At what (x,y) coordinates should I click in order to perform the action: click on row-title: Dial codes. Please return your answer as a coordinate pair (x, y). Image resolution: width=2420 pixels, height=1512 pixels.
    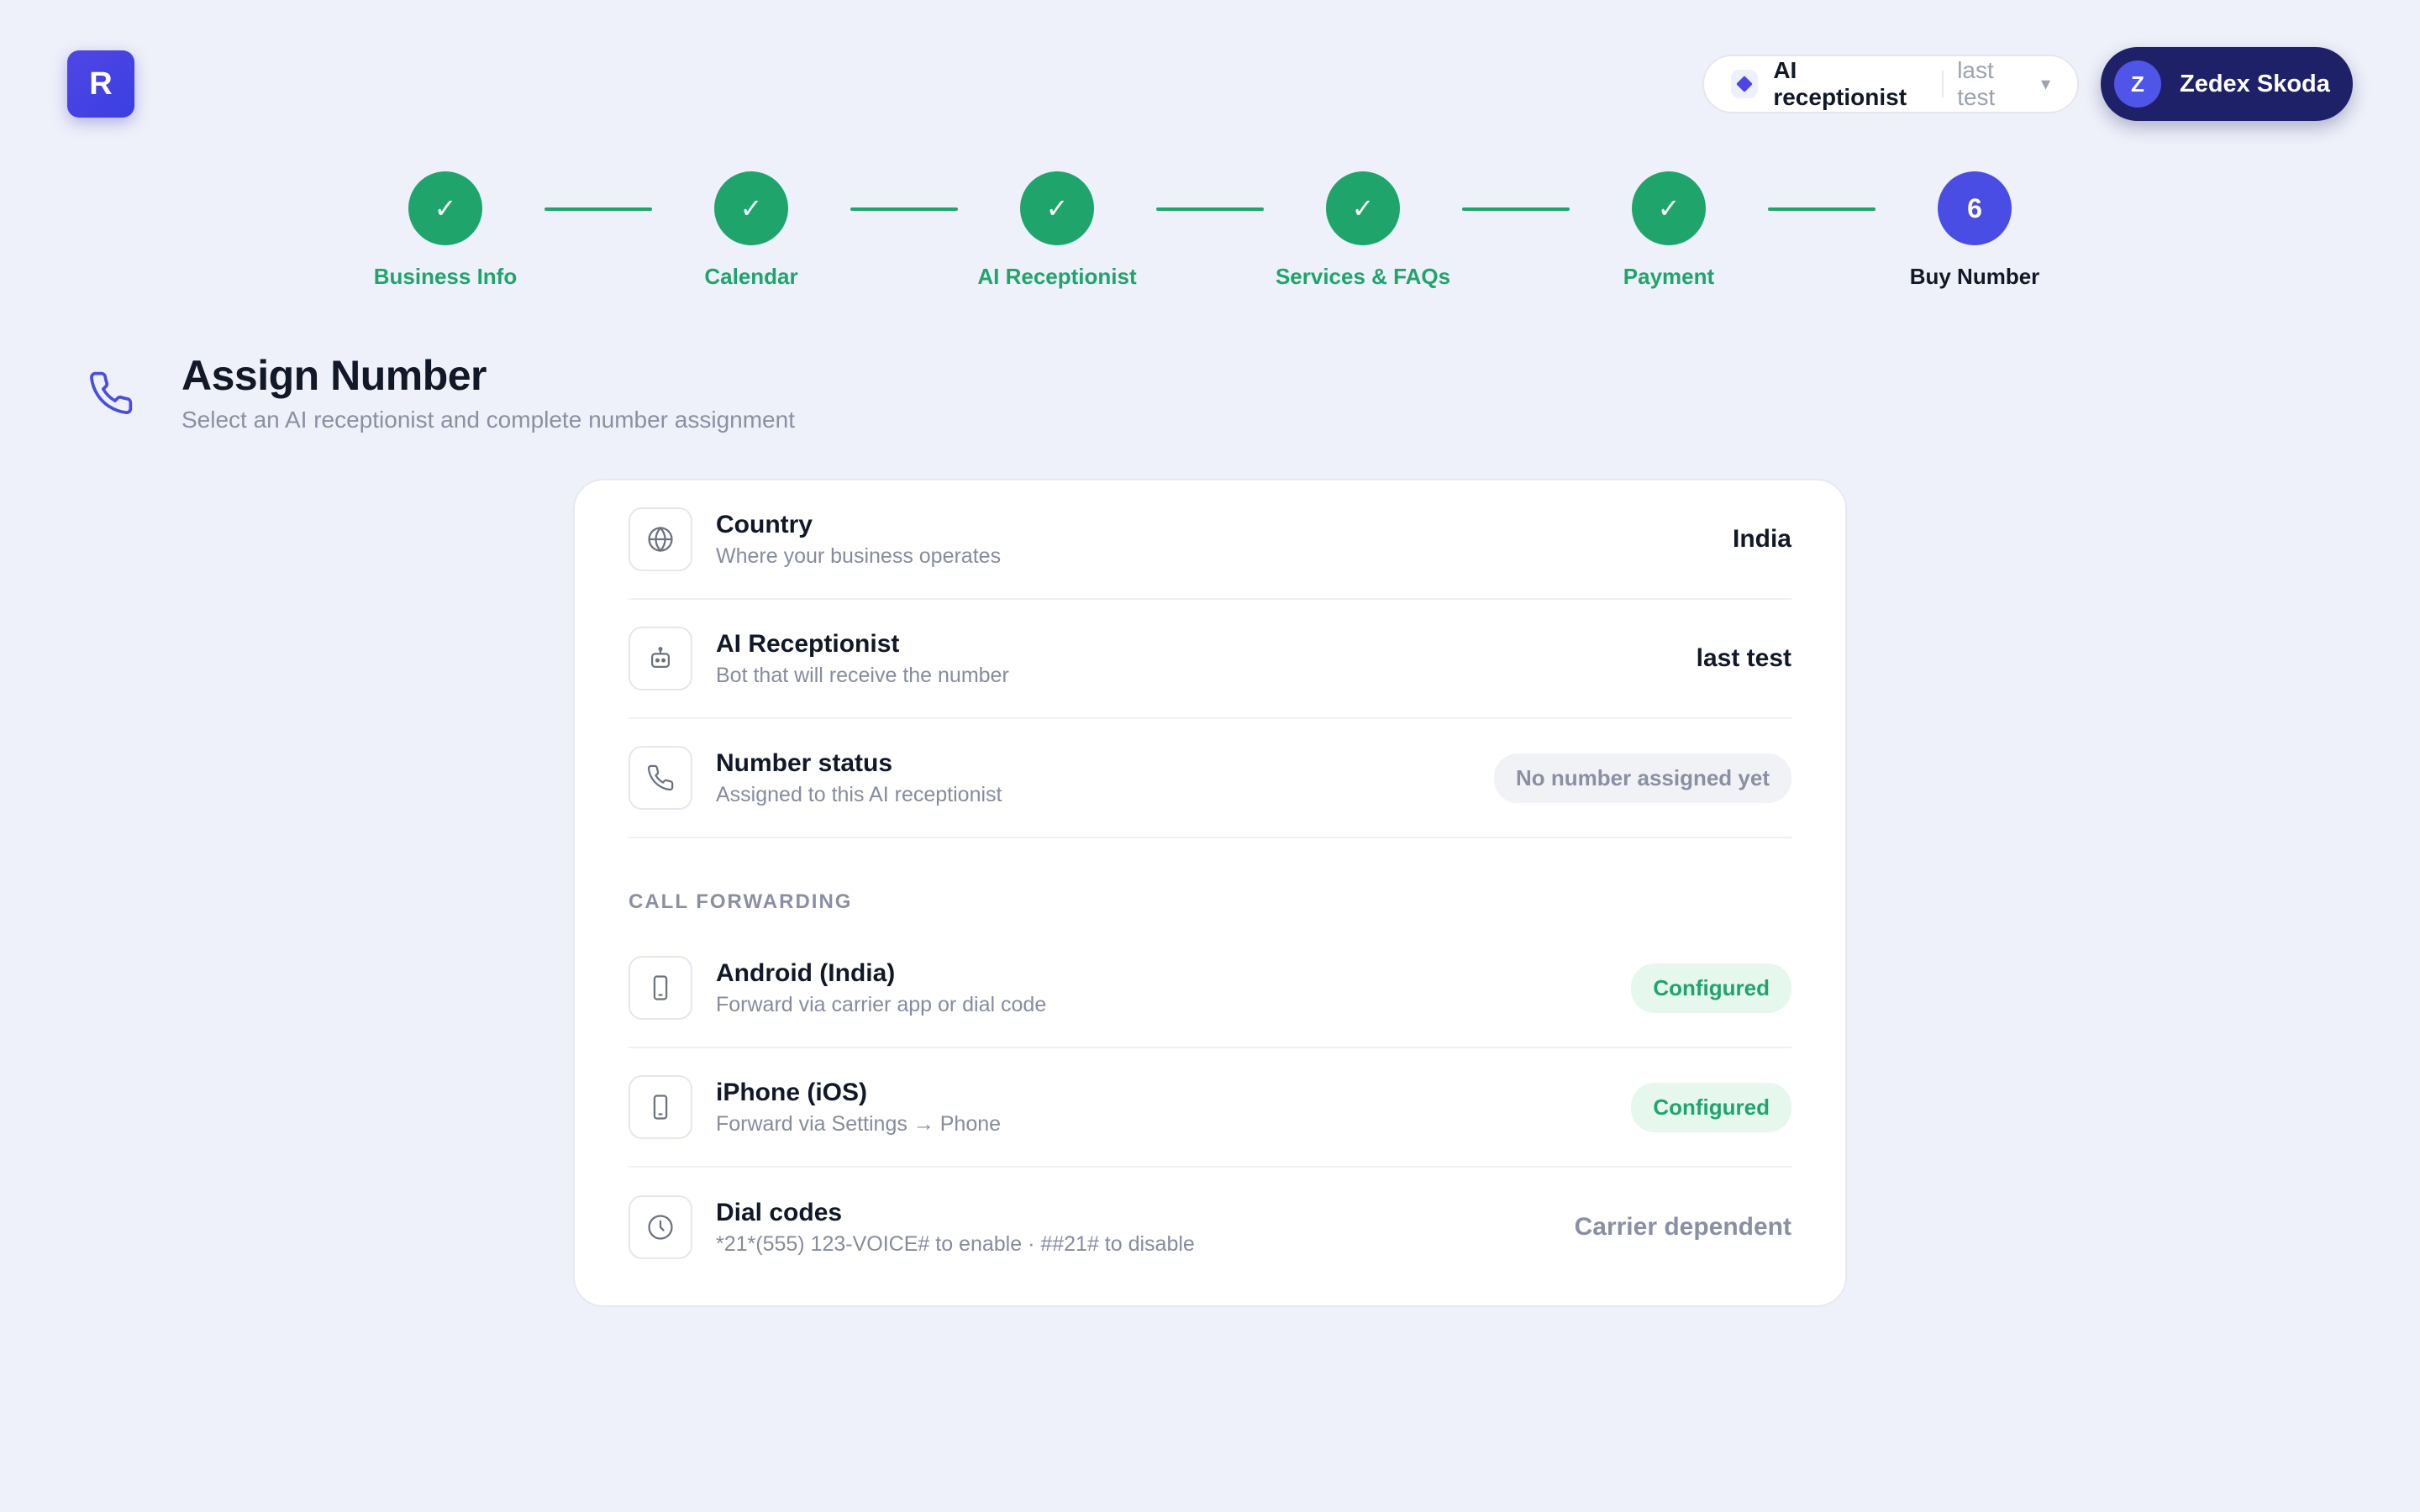
    Looking at the image, I should click on (779, 1212).